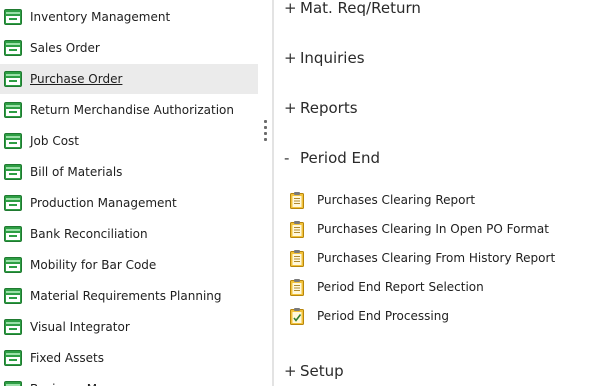 Image resolution: width=602 pixels, height=386 pixels. I want to click on task-label: Purchases Clearing Report, so click(396, 200).